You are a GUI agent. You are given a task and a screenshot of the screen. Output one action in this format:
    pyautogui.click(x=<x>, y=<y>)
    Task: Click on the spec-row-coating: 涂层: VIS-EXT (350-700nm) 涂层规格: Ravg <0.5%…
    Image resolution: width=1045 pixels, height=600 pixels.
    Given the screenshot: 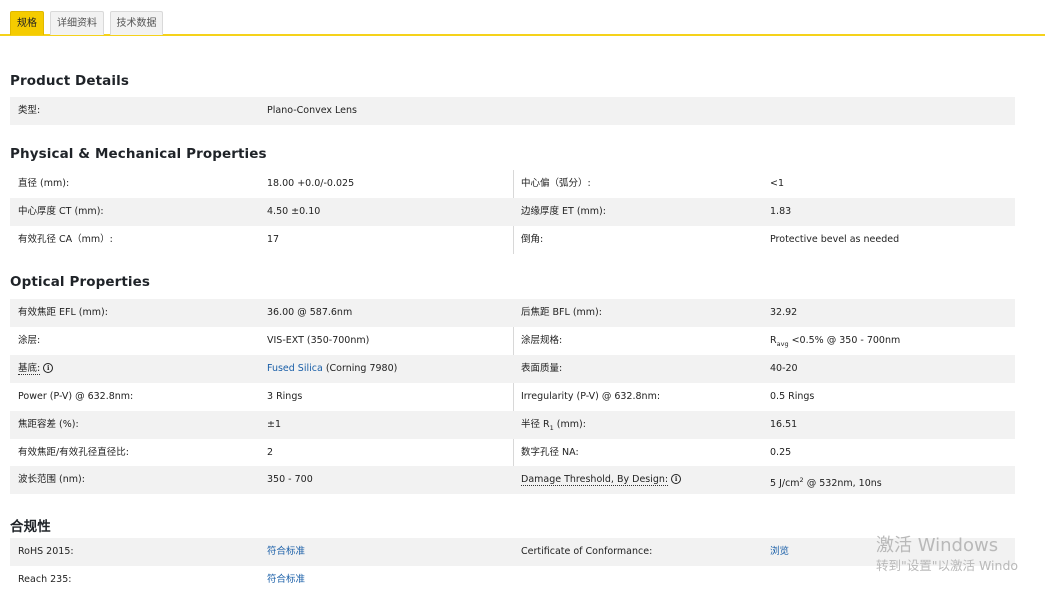 What is the action you would take?
    pyautogui.click(x=512, y=341)
    